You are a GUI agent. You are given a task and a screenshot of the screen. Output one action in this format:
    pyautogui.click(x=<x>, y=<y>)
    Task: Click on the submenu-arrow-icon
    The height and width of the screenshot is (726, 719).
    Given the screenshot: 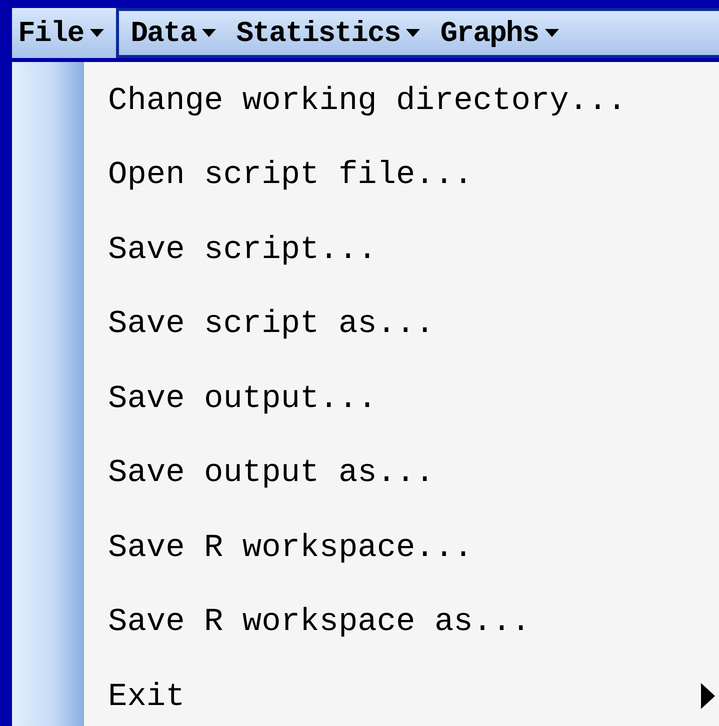 What is the action you would take?
    pyautogui.click(x=708, y=696)
    